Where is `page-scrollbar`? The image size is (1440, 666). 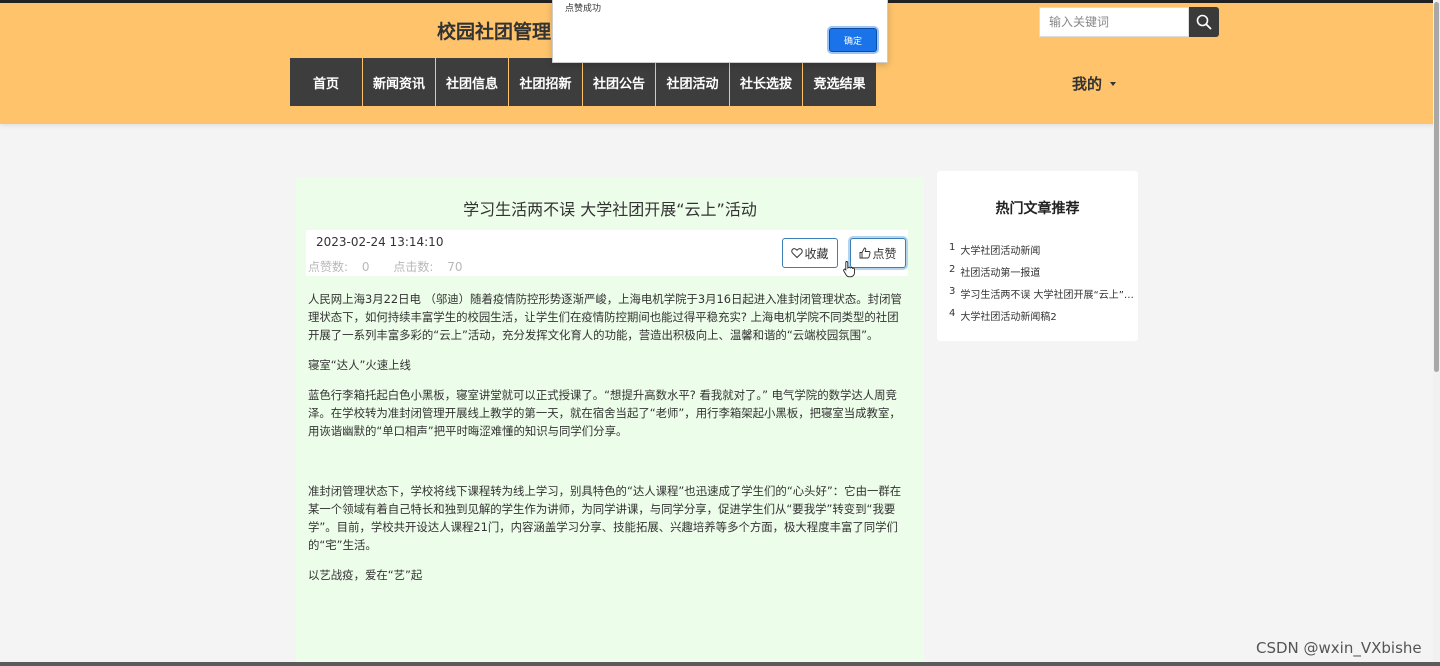
page-scrollbar is located at coordinates (1436, 333).